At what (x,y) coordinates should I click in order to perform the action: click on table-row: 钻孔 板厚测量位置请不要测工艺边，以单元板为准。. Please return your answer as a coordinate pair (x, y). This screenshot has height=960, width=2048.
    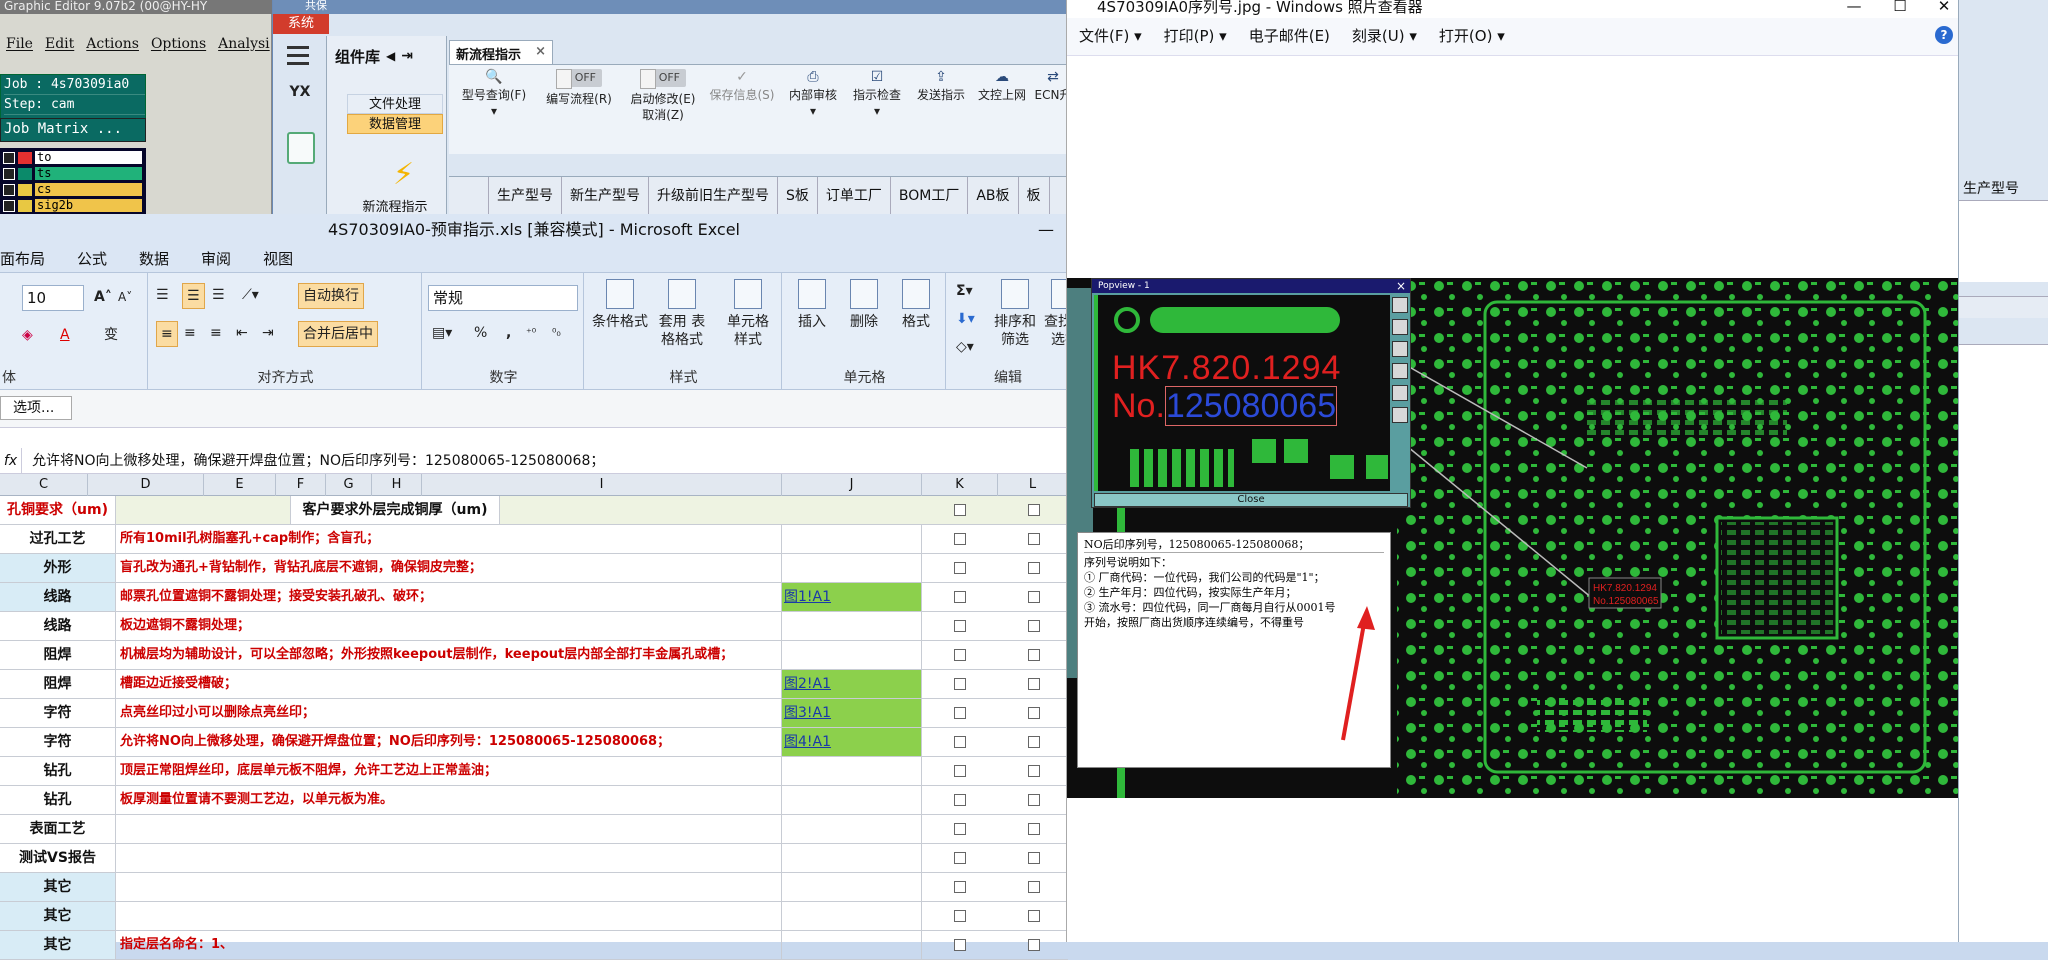
    Looking at the image, I should click on (534, 800).